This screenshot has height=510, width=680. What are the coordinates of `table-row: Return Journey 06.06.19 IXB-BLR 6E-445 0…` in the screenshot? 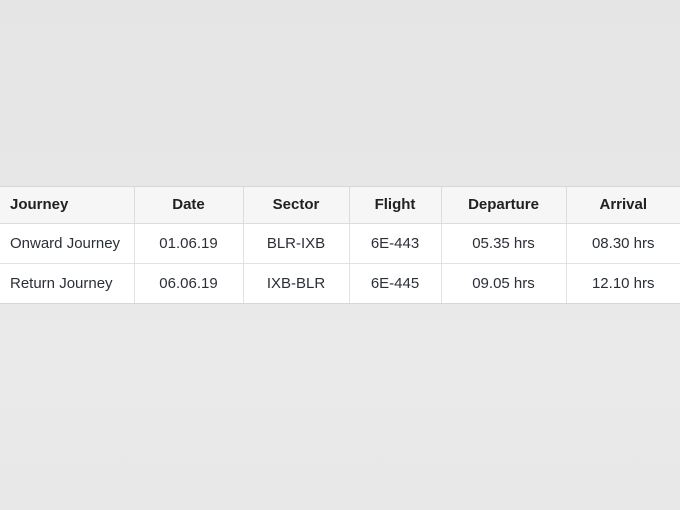 It's located at (340, 283).